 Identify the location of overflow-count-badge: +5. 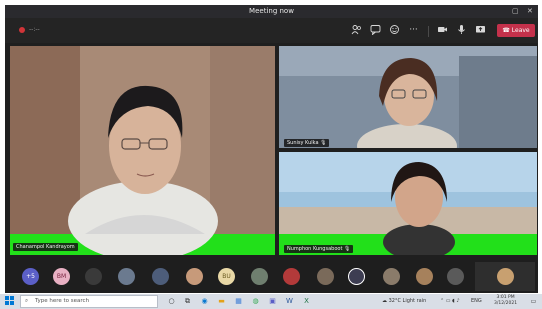
(30, 276).